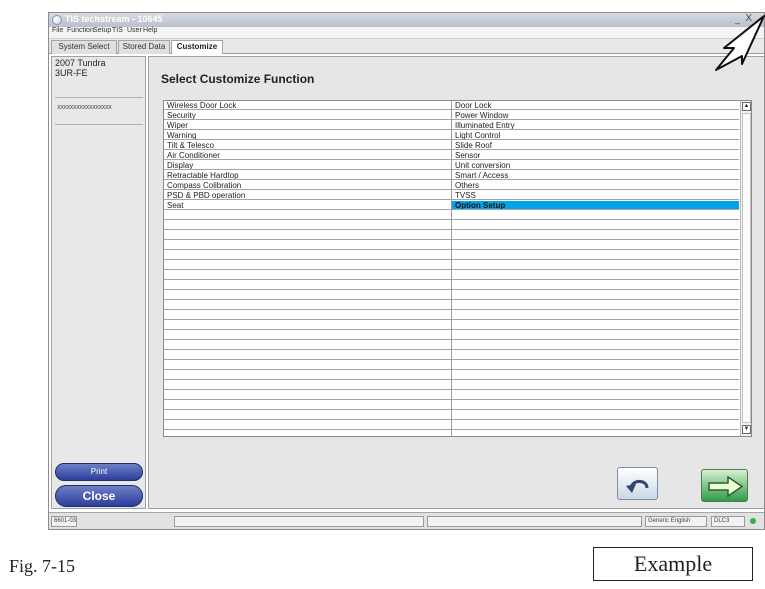 The image size is (765, 589). What do you see at coordinates (595, 205) in the screenshot?
I see `function-item: Option Setup` at bounding box center [595, 205].